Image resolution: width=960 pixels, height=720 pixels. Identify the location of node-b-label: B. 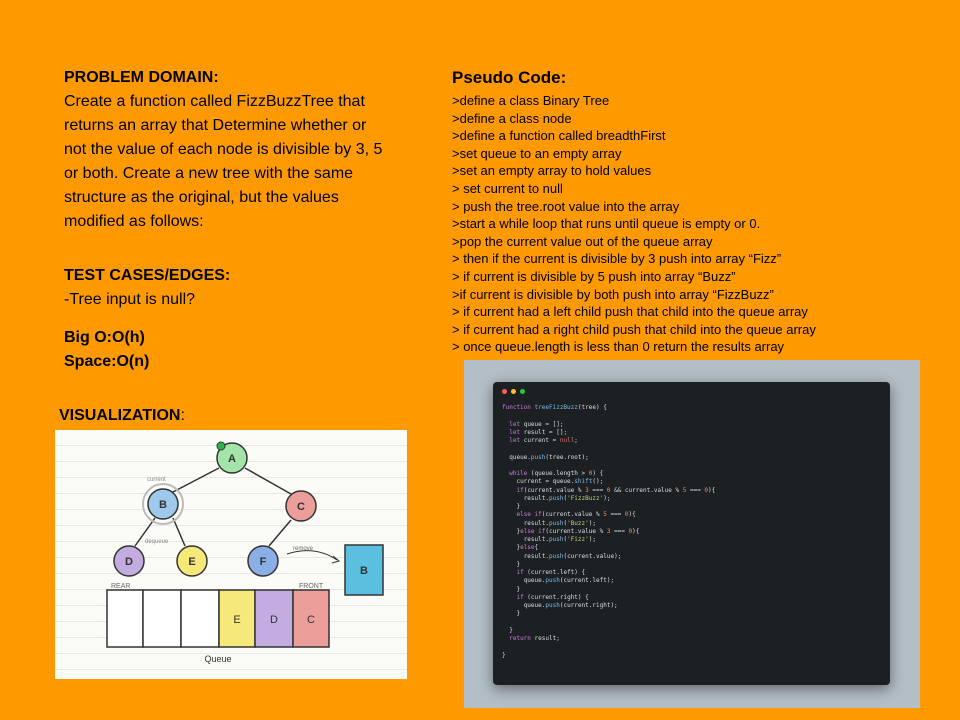
(163, 505).